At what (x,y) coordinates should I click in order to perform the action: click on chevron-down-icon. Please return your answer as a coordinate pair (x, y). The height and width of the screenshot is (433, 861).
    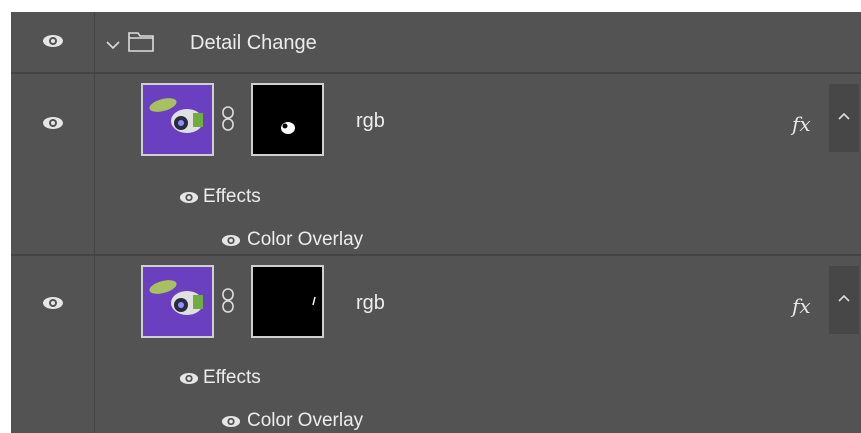
    Looking at the image, I should click on (113, 46).